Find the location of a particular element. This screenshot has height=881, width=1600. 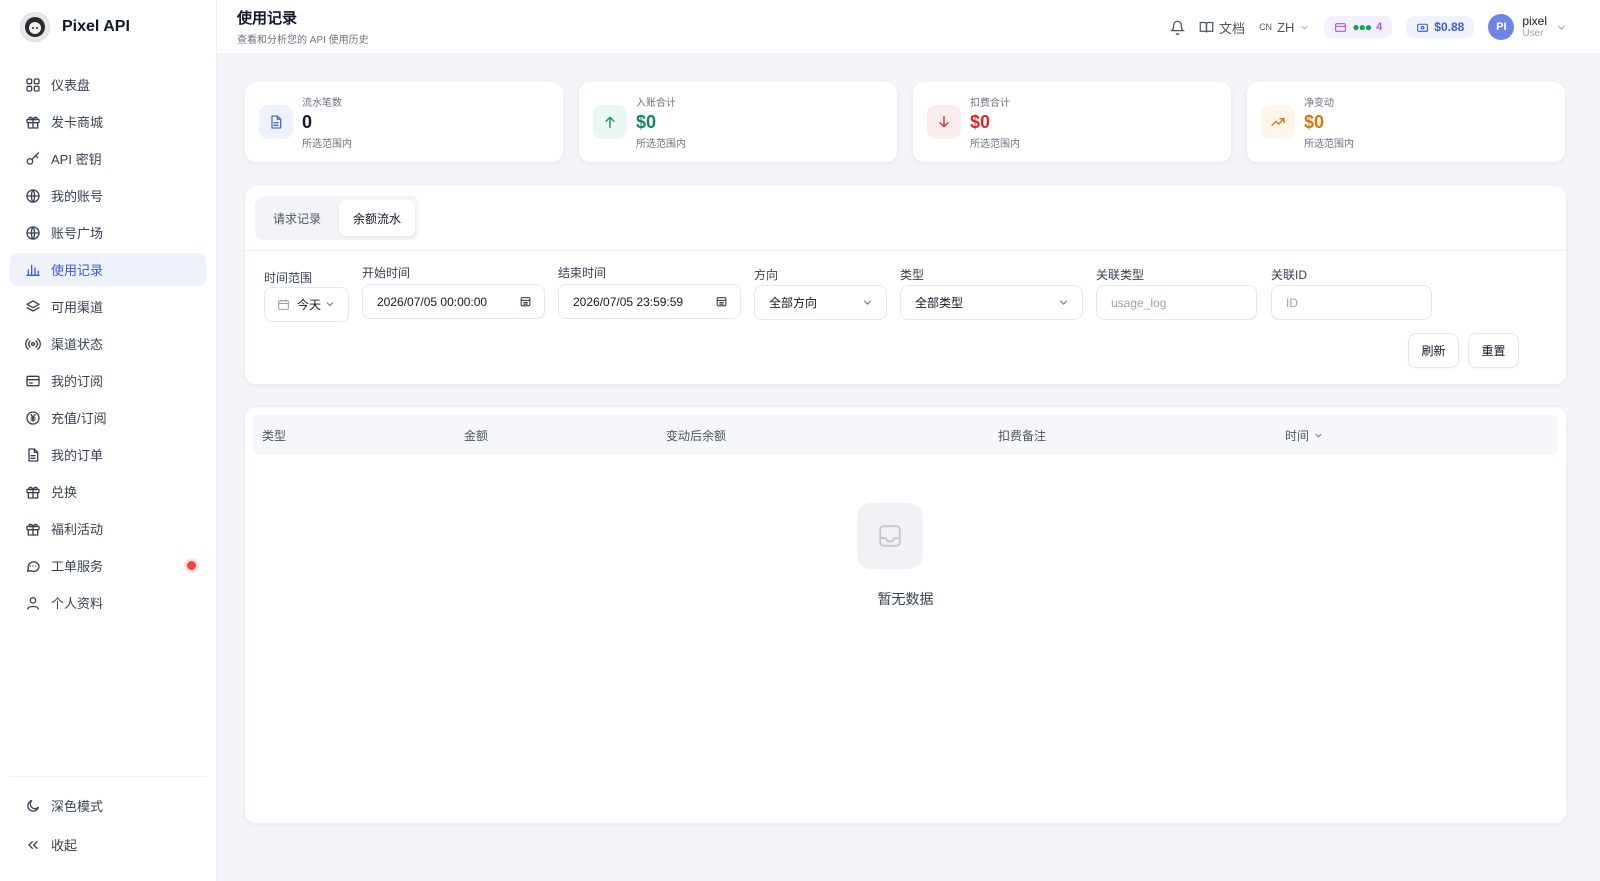

stat-label: 扣费合计 is located at coordinates (990, 103).